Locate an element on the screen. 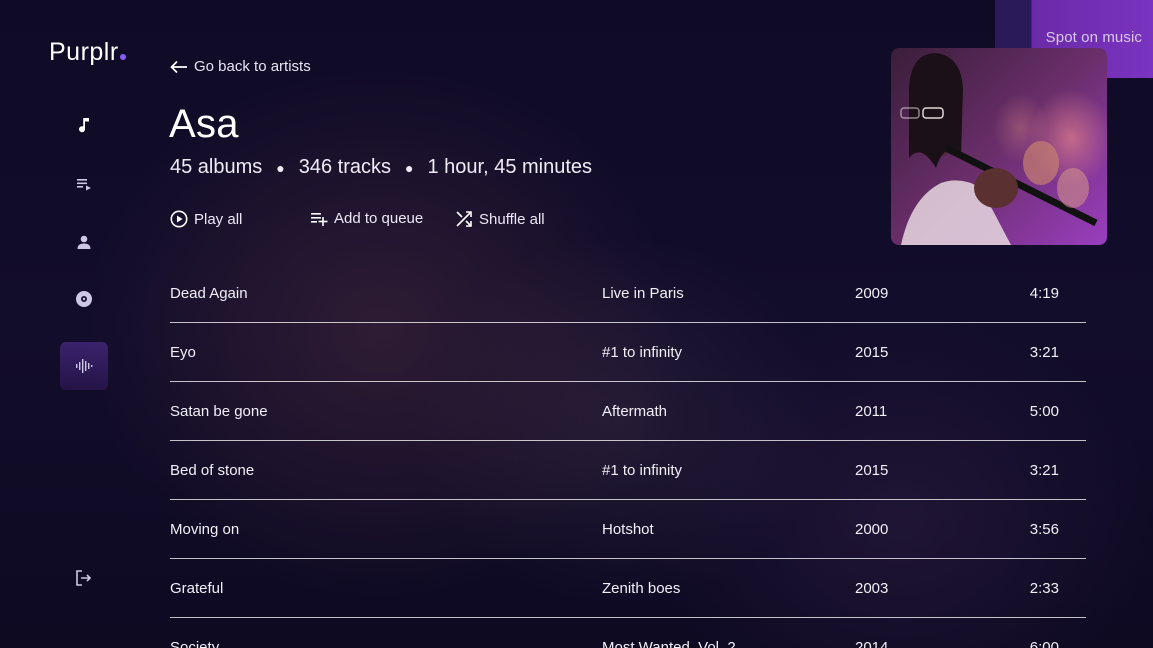 The image size is (1153, 648). sidebar-item-artists is located at coordinates (84, 242).